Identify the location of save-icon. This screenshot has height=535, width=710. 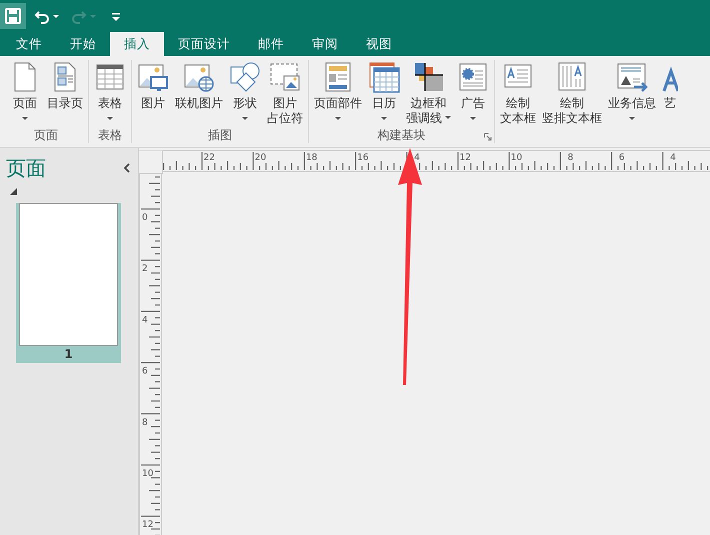
(13, 16).